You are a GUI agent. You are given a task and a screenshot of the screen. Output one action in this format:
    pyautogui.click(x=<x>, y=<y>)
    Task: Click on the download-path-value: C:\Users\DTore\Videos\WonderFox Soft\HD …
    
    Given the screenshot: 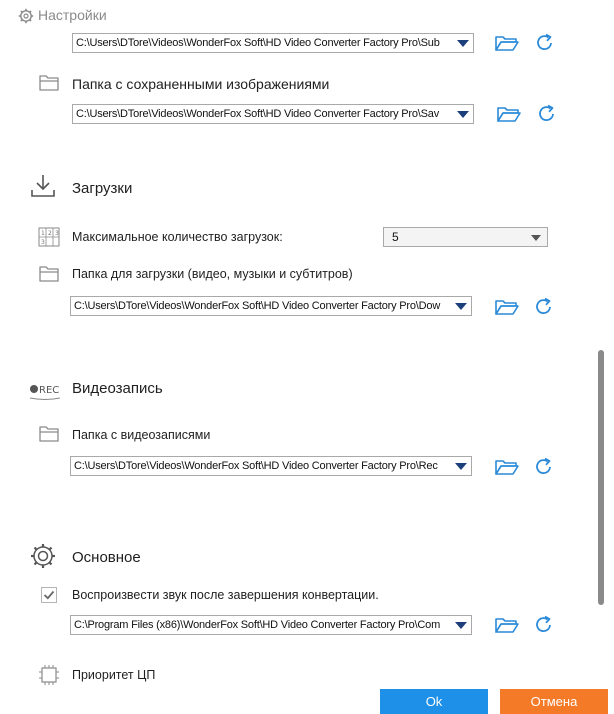 What is the action you would take?
    pyautogui.click(x=257, y=306)
    